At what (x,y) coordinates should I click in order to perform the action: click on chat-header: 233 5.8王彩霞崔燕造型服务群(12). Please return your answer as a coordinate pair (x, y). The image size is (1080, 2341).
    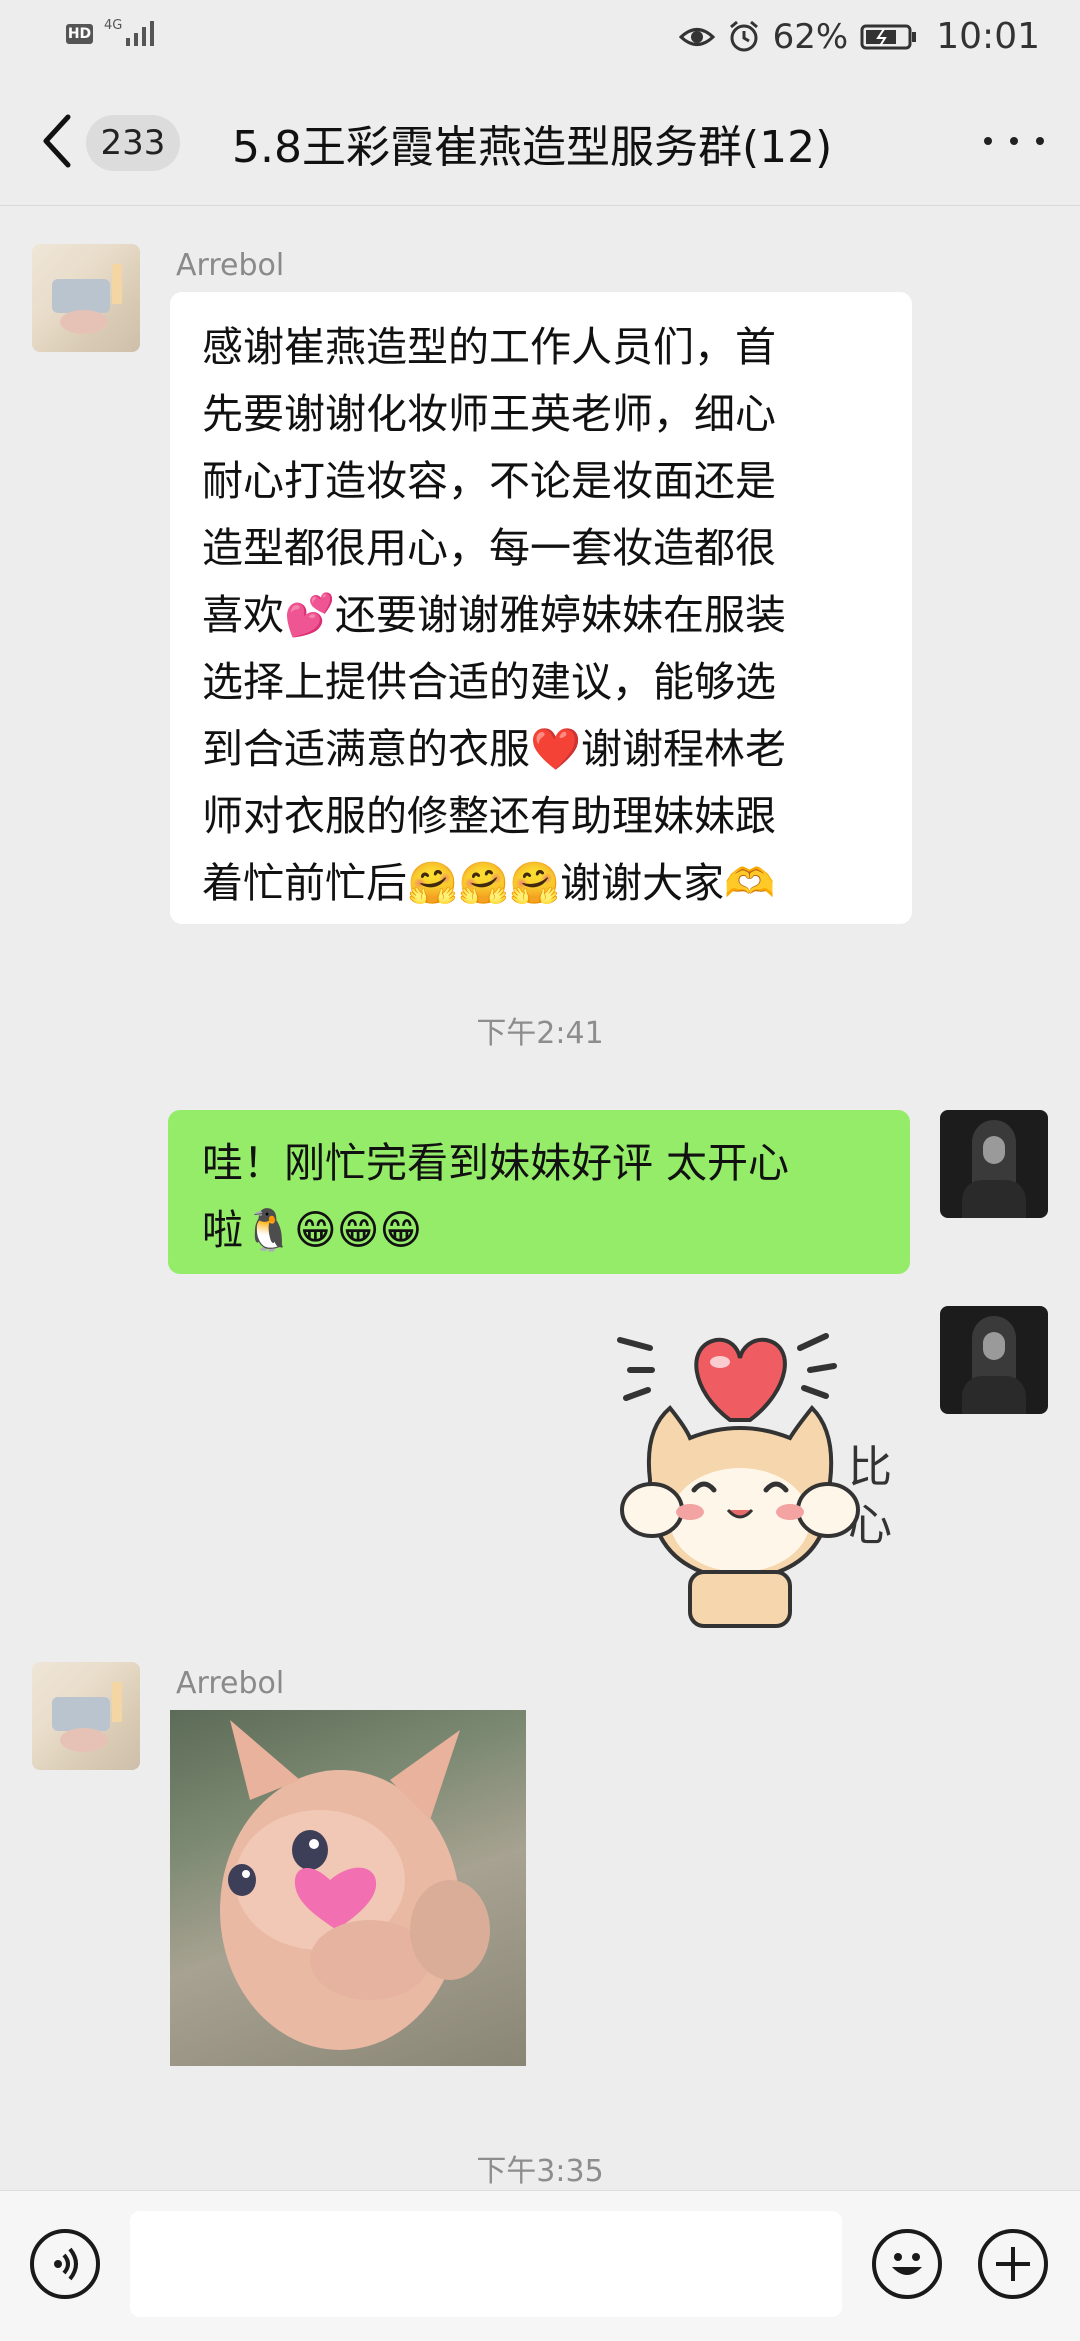
    Looking at the image, I should click on (540, 140).